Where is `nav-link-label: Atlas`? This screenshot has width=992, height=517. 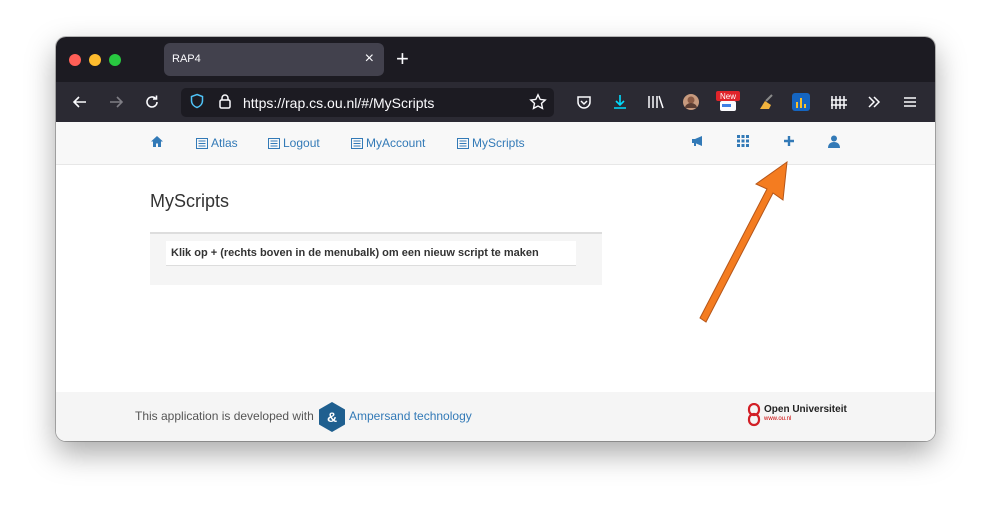 nav-link-label: Atlas is located at coordinates (224, 143).